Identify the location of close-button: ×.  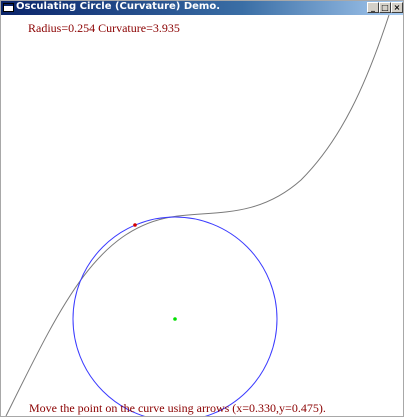
(397, 7).